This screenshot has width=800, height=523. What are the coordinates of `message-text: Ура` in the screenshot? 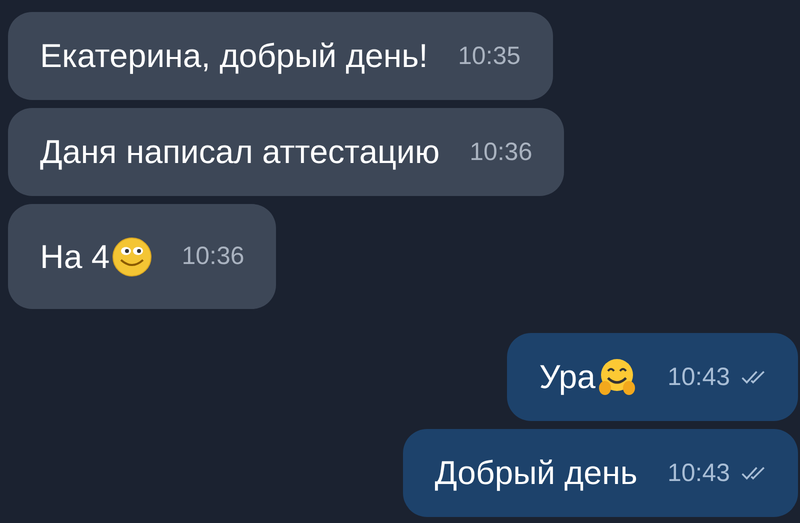 It's located at (567, 377).